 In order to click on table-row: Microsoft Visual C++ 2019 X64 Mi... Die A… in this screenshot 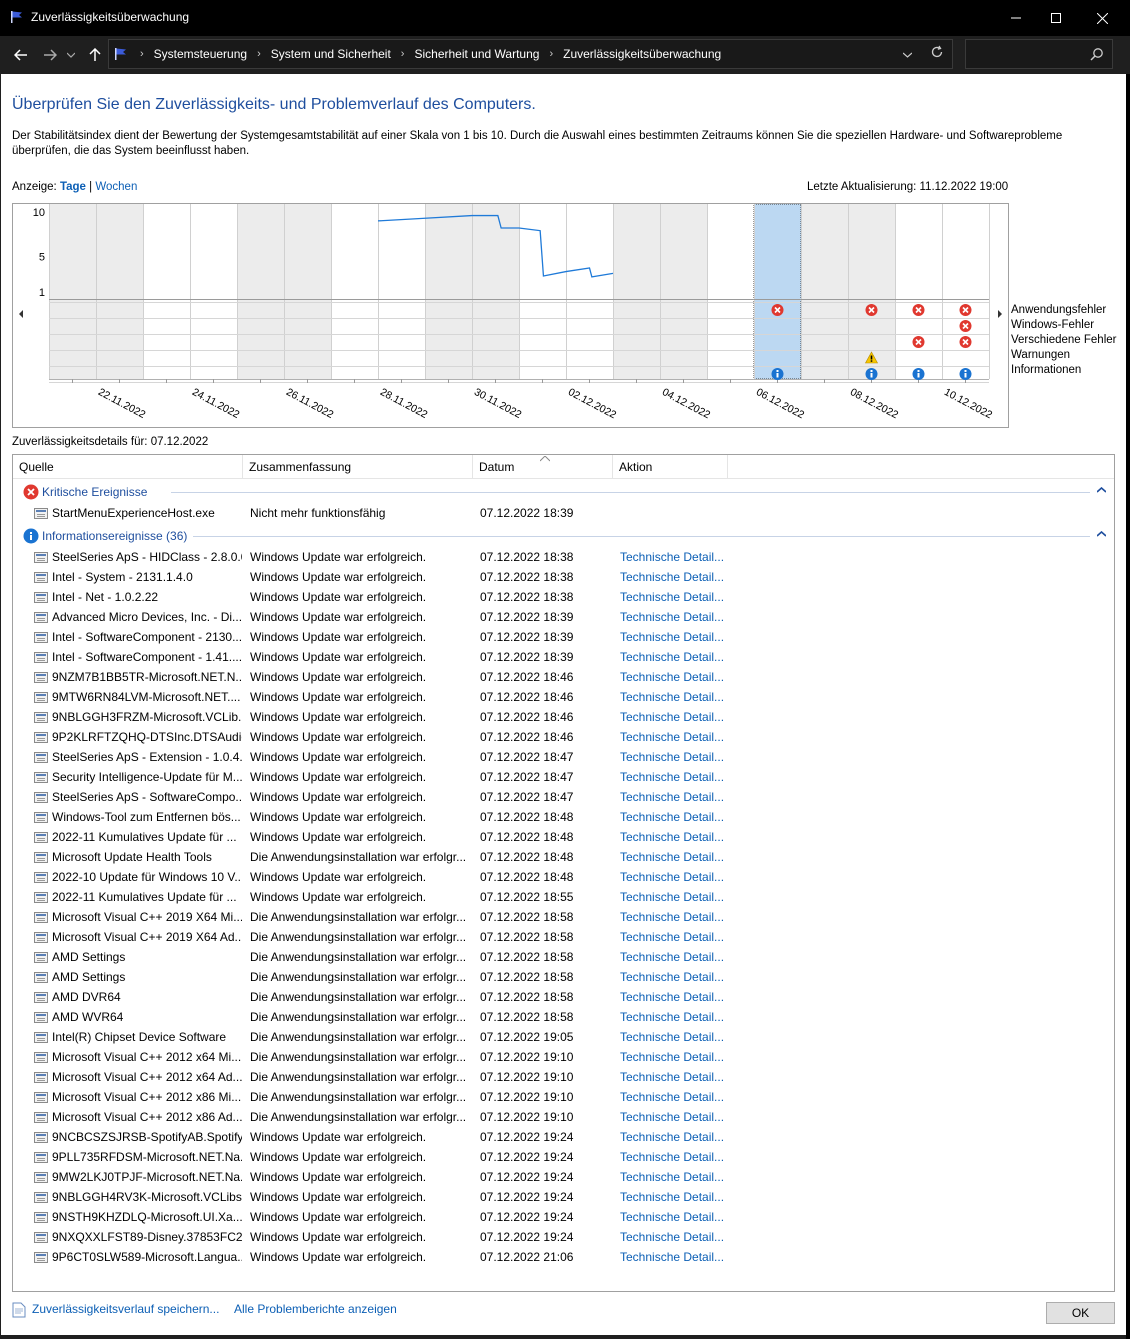, I will do `click(563, 917)`.